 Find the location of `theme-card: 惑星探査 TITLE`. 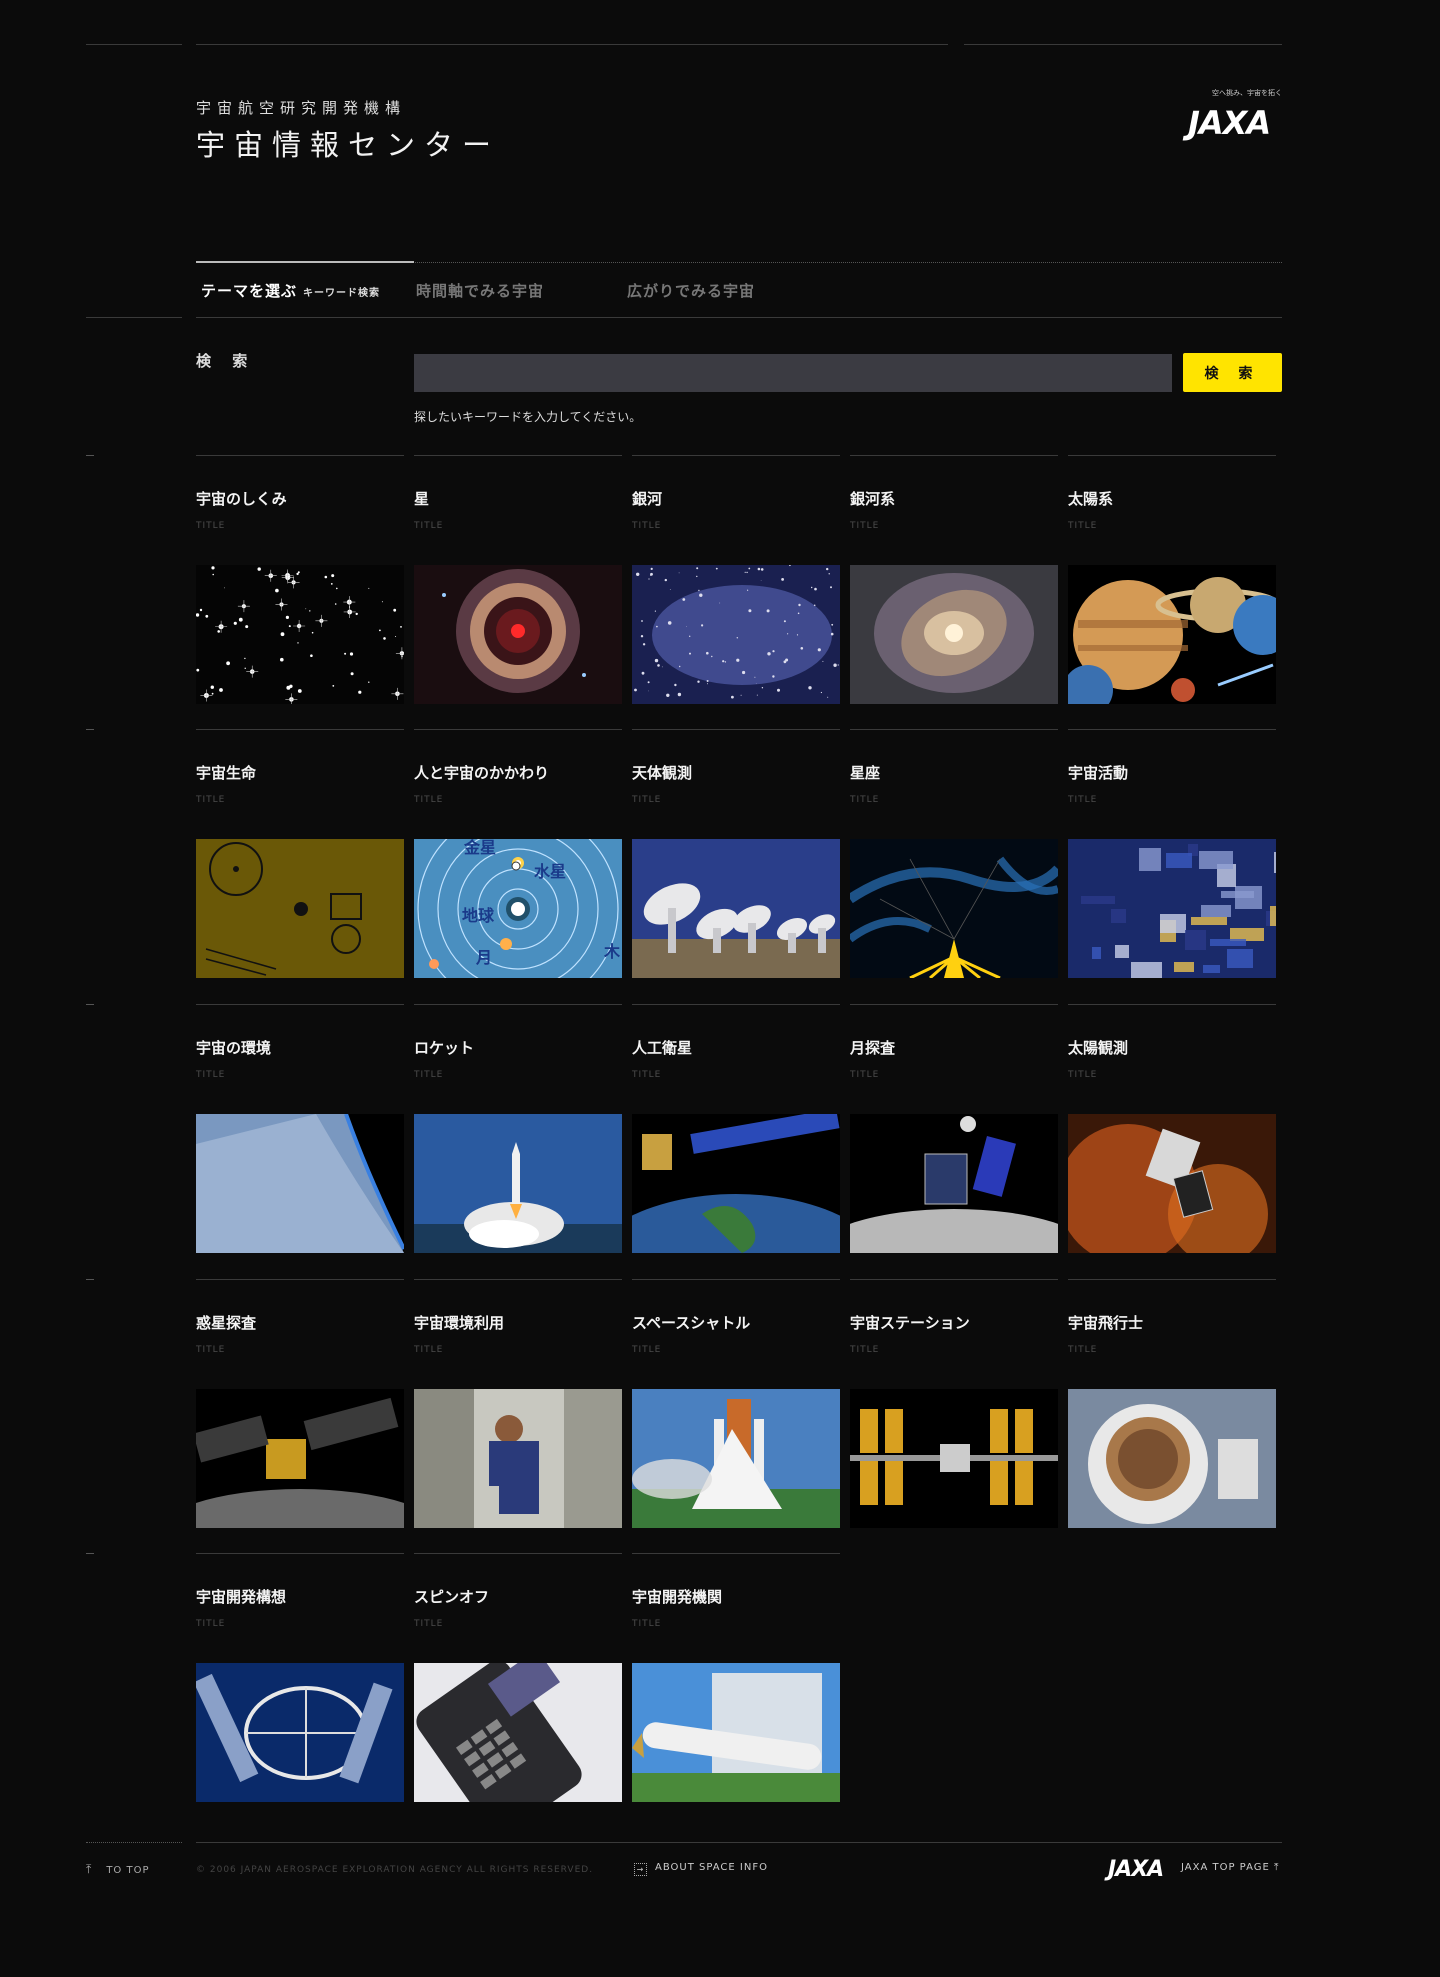

theme-card: 惑星探査 TITLE is located at coordinates (300, 1414).